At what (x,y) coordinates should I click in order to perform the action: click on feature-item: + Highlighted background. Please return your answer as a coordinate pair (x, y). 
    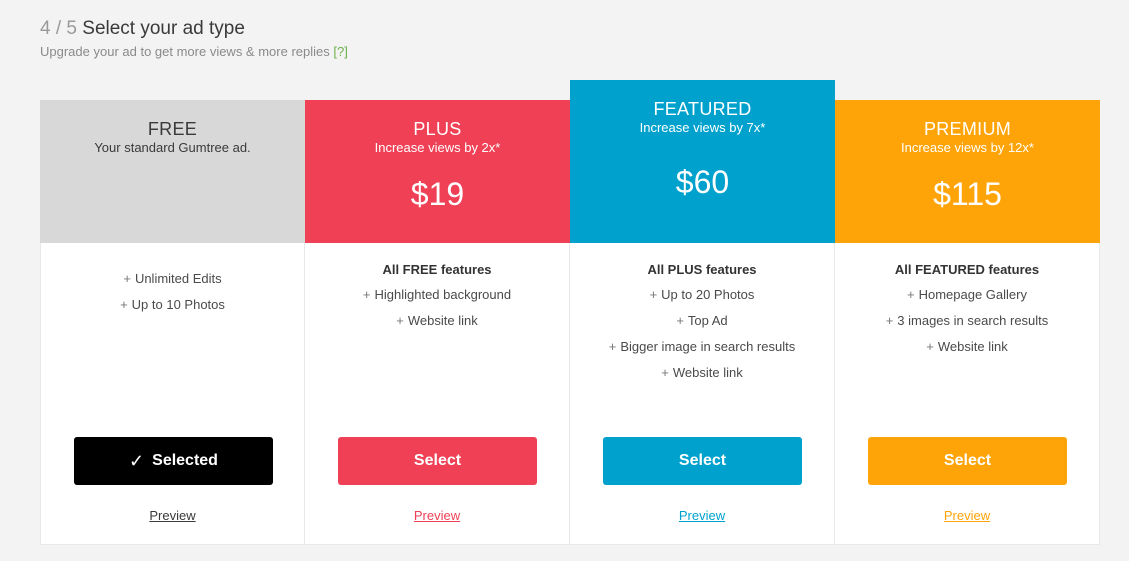
    Looking at the image, I should click on (437, 295).